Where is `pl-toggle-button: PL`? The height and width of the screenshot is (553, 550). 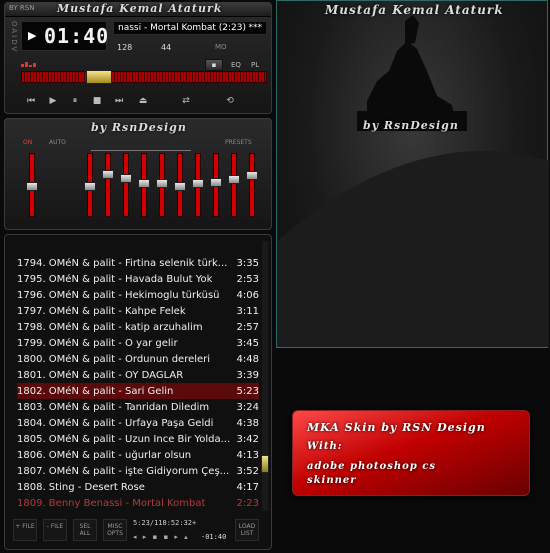
pl-toggle-button: PL is located at coordinates (255, 65).